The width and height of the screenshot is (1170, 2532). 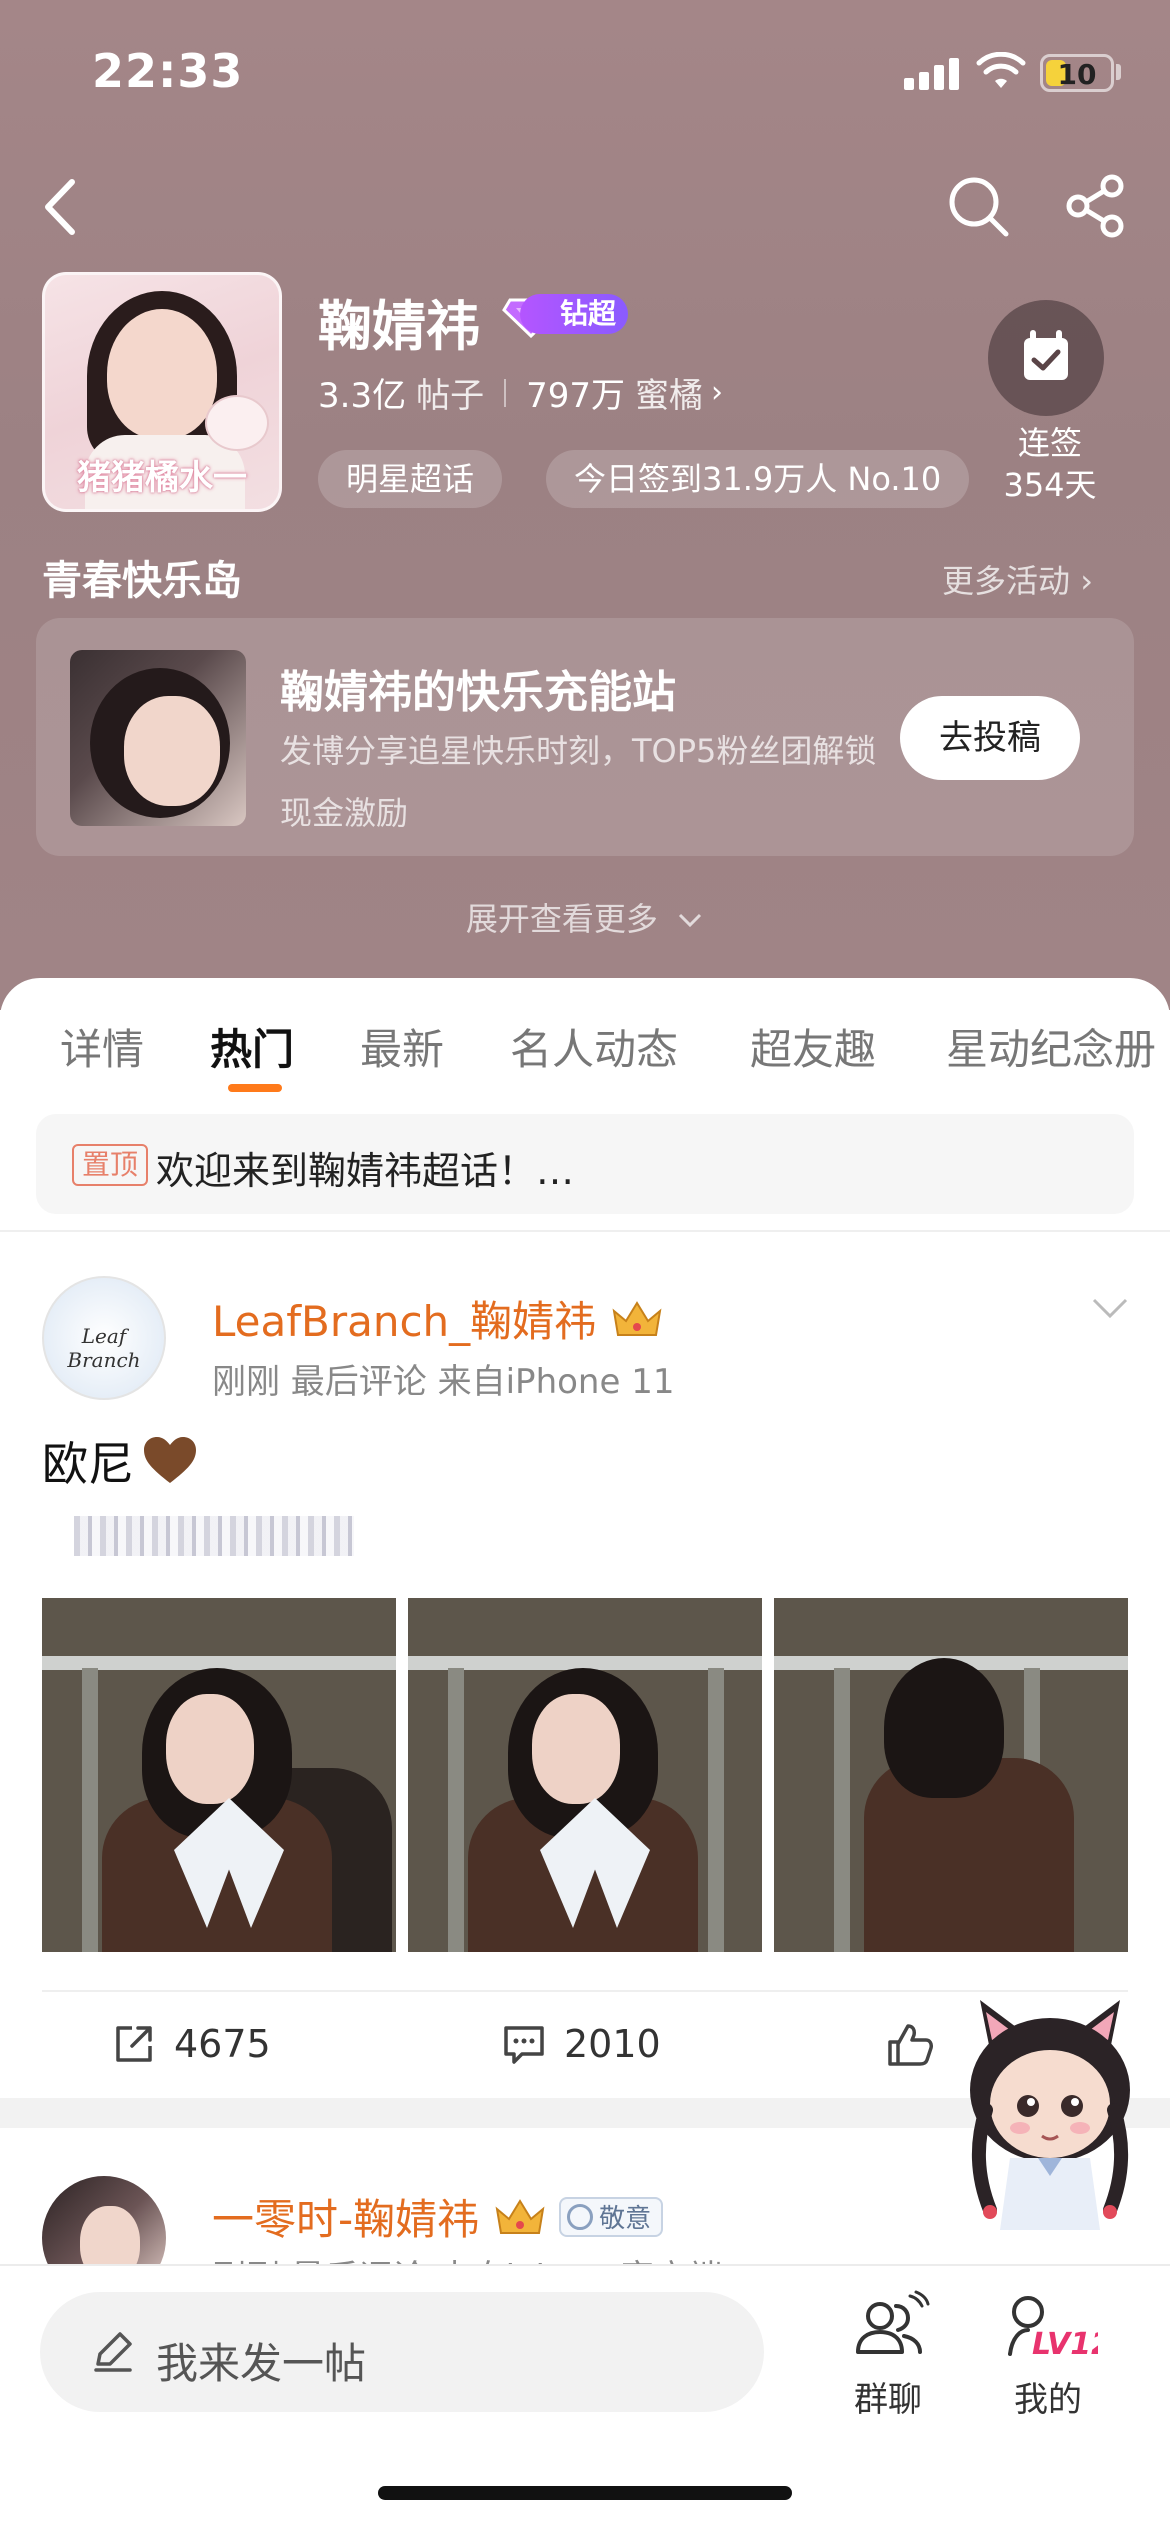 I want to click on tab-details: 详情, so click(x=102, y=1046).